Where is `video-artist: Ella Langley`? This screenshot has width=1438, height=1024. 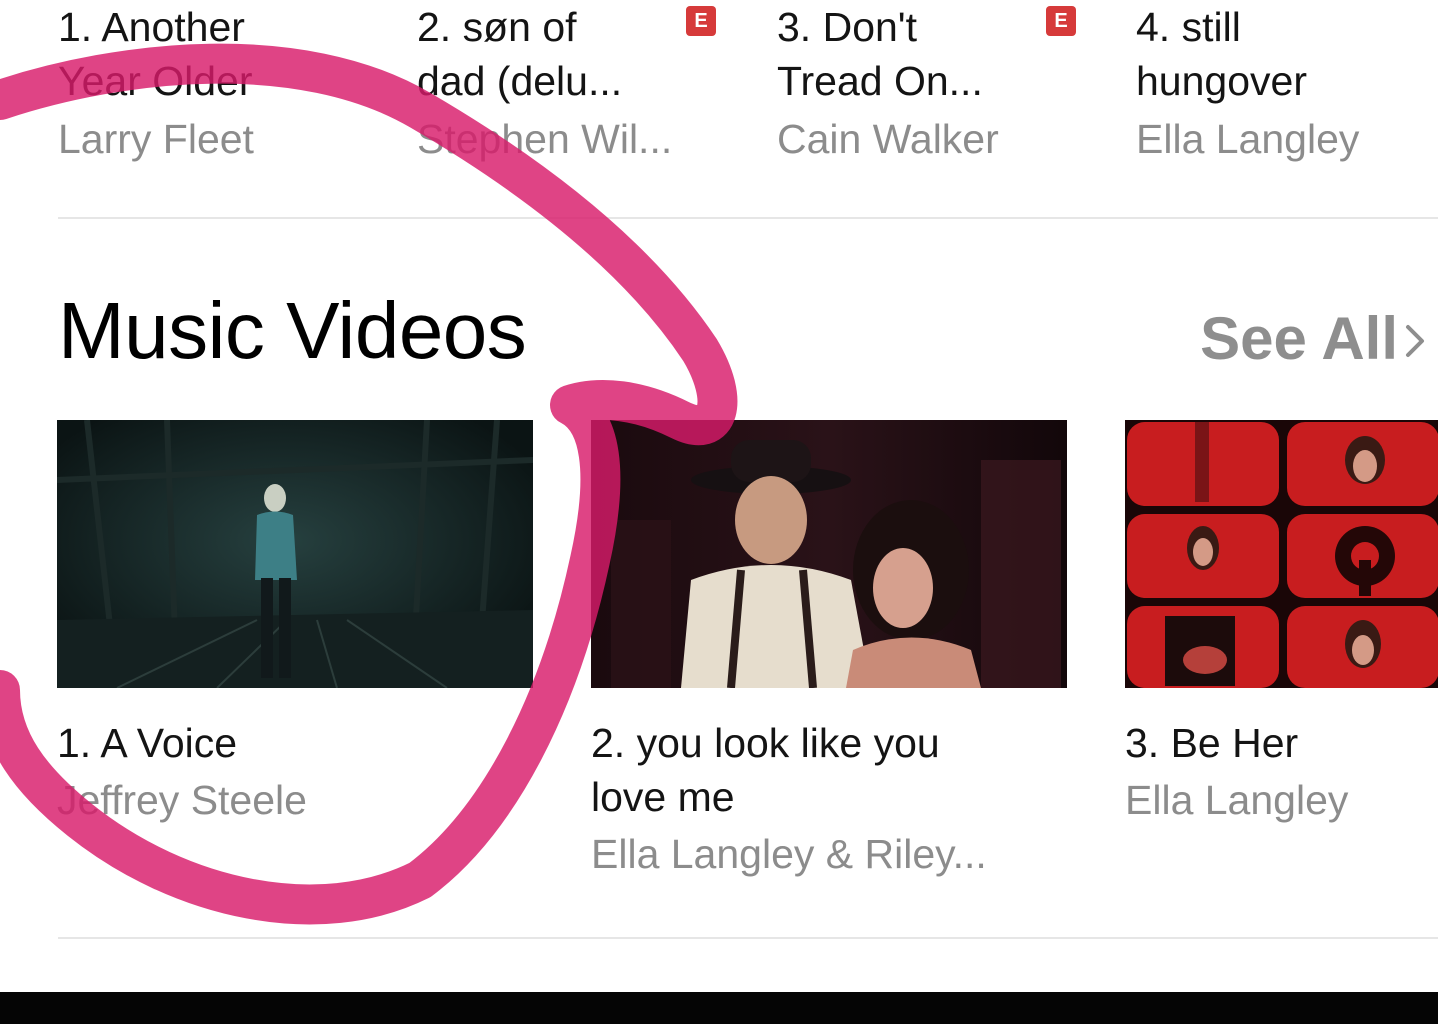
video-artist: Ella Langley is located at coordinates (1237, 800).